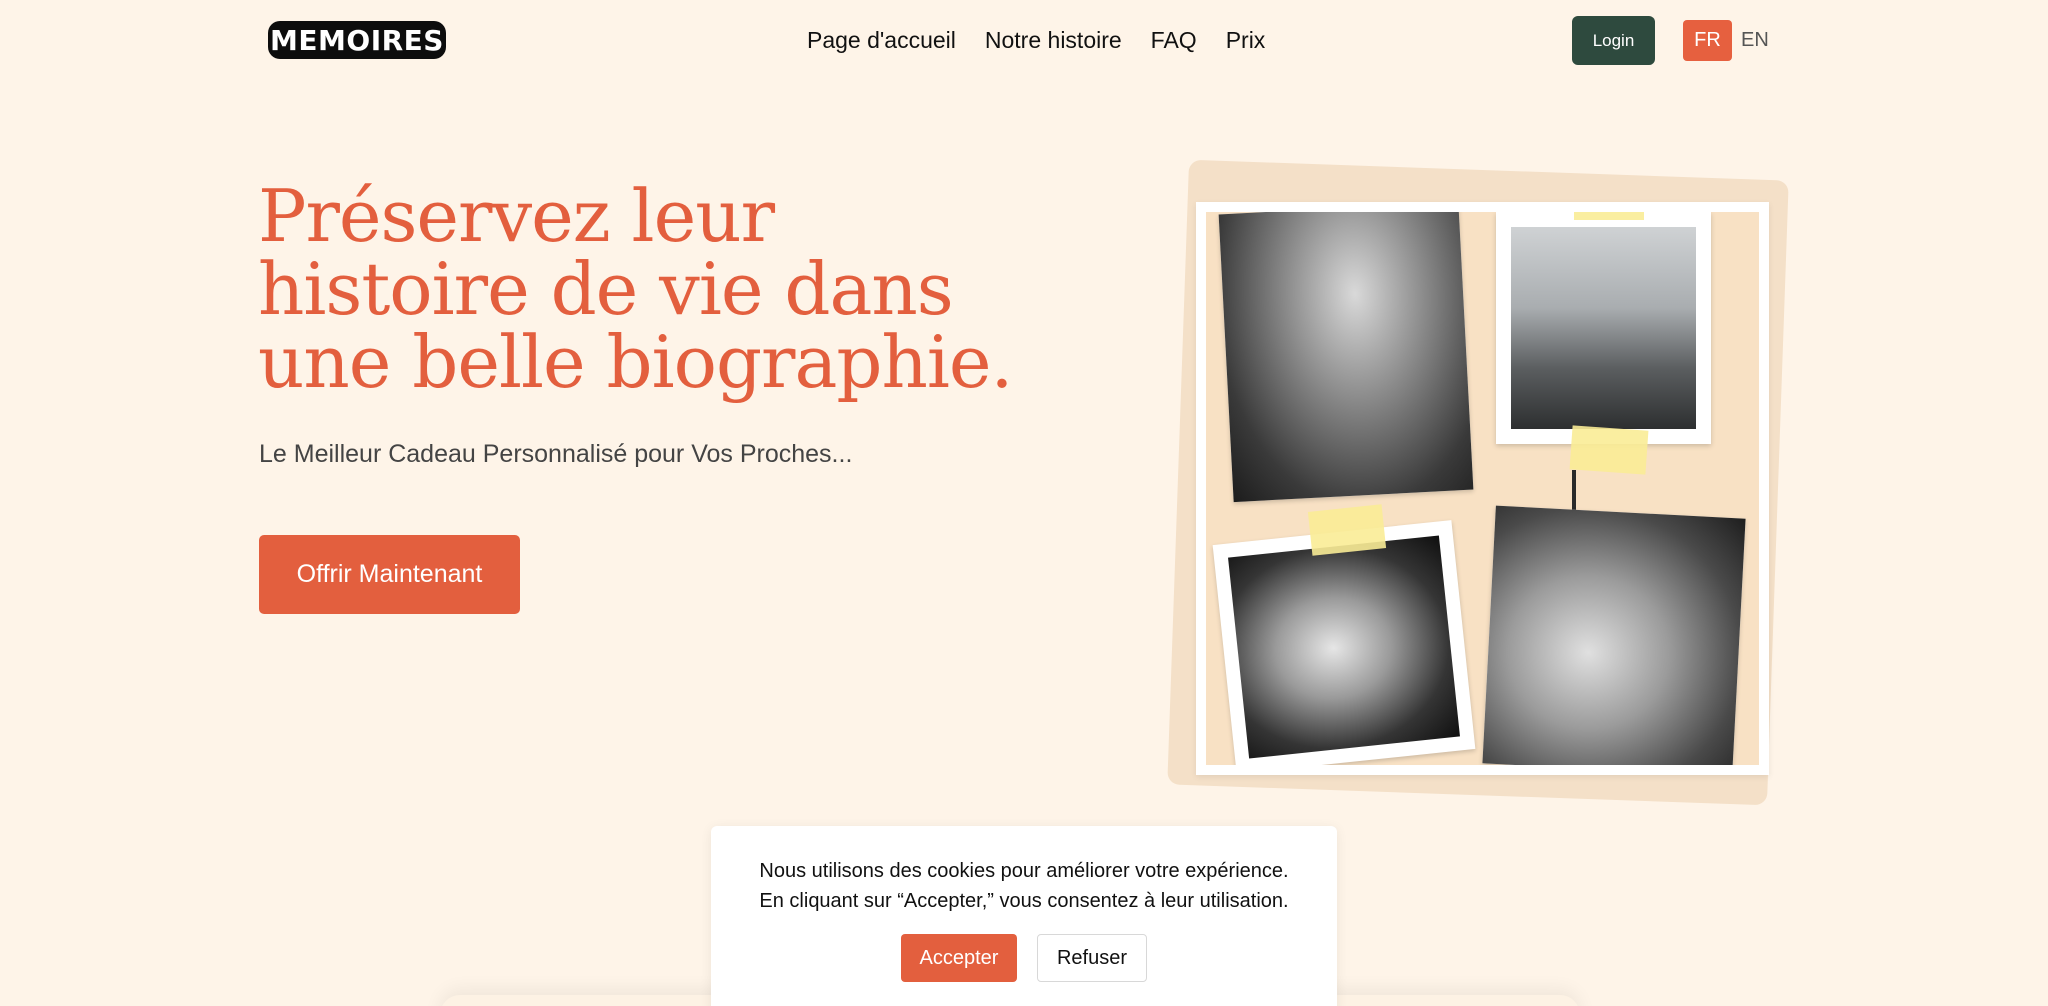  Describe the element at coordinates (1174, 40) in the screenshot. I see `nav-faq: FAQ` at that location.